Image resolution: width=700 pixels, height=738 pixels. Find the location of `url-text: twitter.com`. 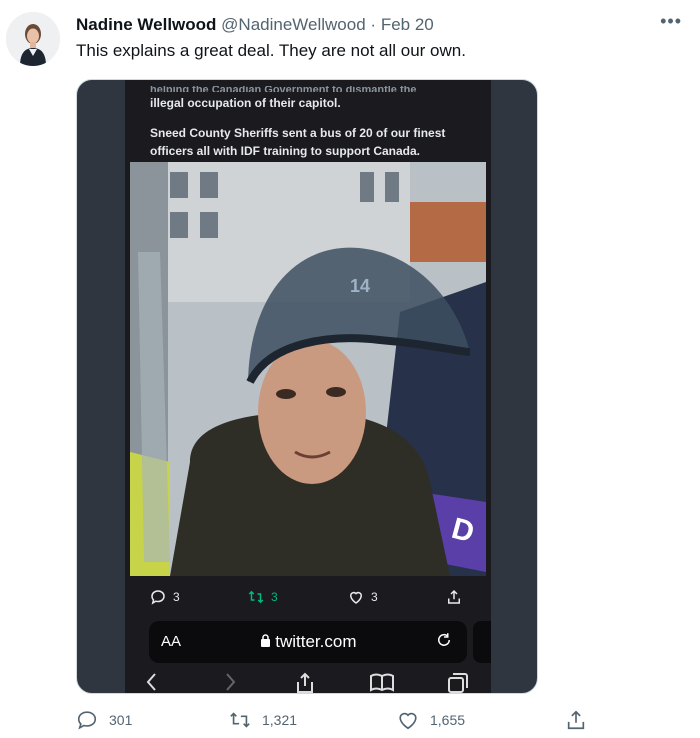

url-text: twitter.com is located at coordinates (308, 642).